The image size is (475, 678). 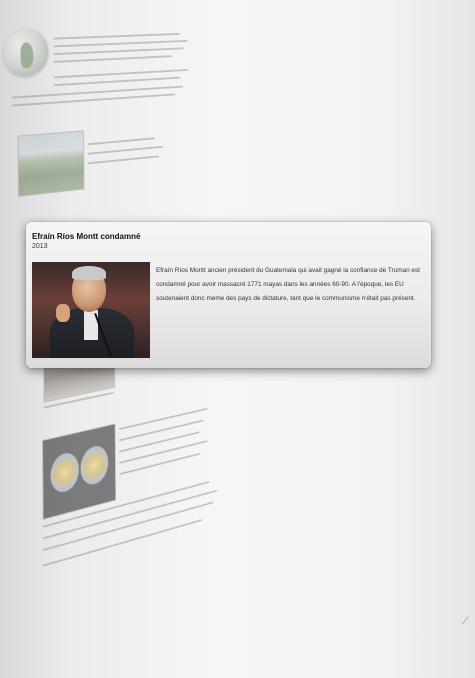 What do you see at coordinates (40, 246) in the screenshot?
I see `popup-year: 2013` at bounding box center [40, 246].